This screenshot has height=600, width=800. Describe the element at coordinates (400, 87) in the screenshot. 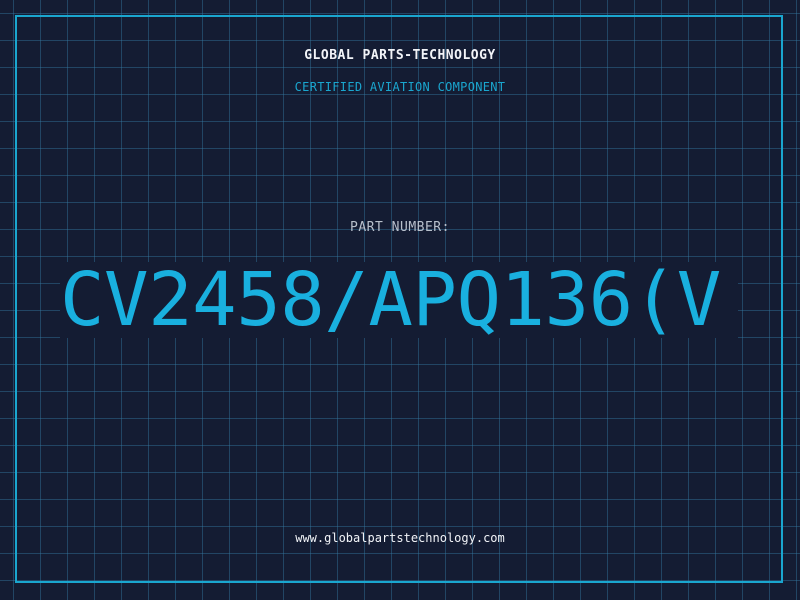

I see `certification-subtitle: CERTIFIED AVIATION COMPONENT` at that location.